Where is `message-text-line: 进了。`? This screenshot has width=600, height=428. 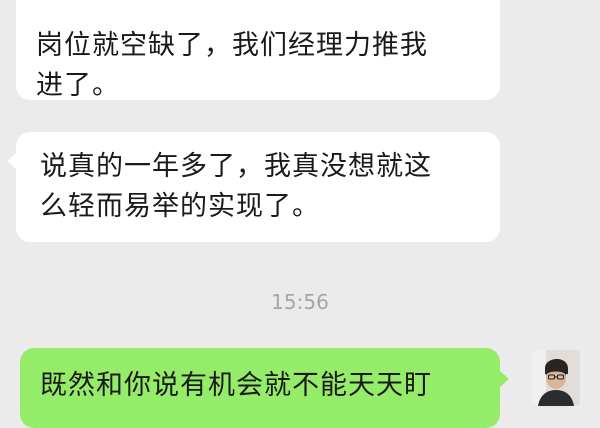 message-text-line: 进了。 is located at coordinates (78, 85).